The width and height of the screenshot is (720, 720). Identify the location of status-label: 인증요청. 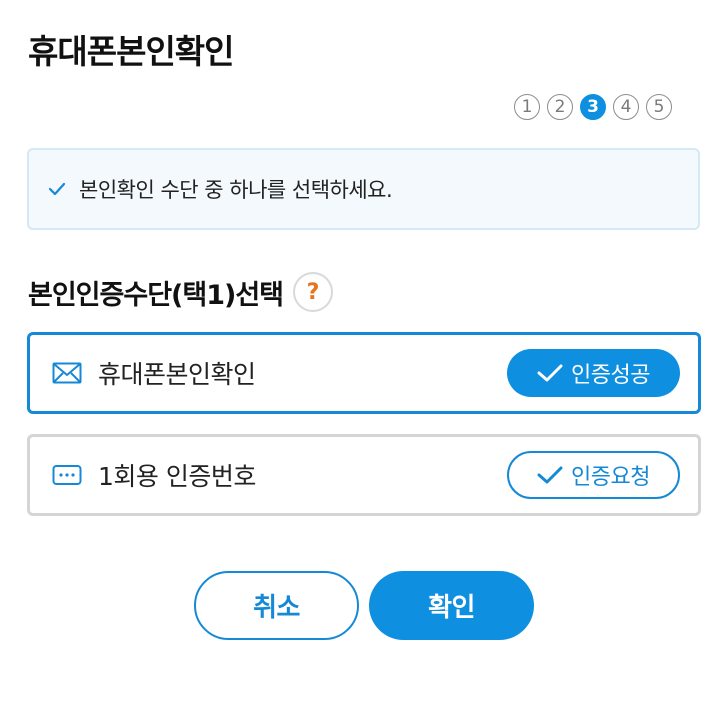
(610, 477).